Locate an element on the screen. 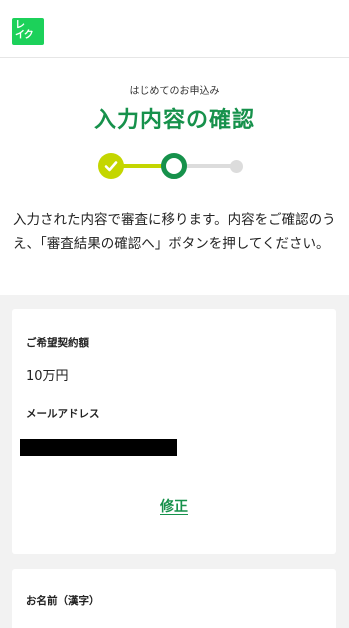 This screenshot has width=349, height=628. step-current is located at coordinates (174, 166).